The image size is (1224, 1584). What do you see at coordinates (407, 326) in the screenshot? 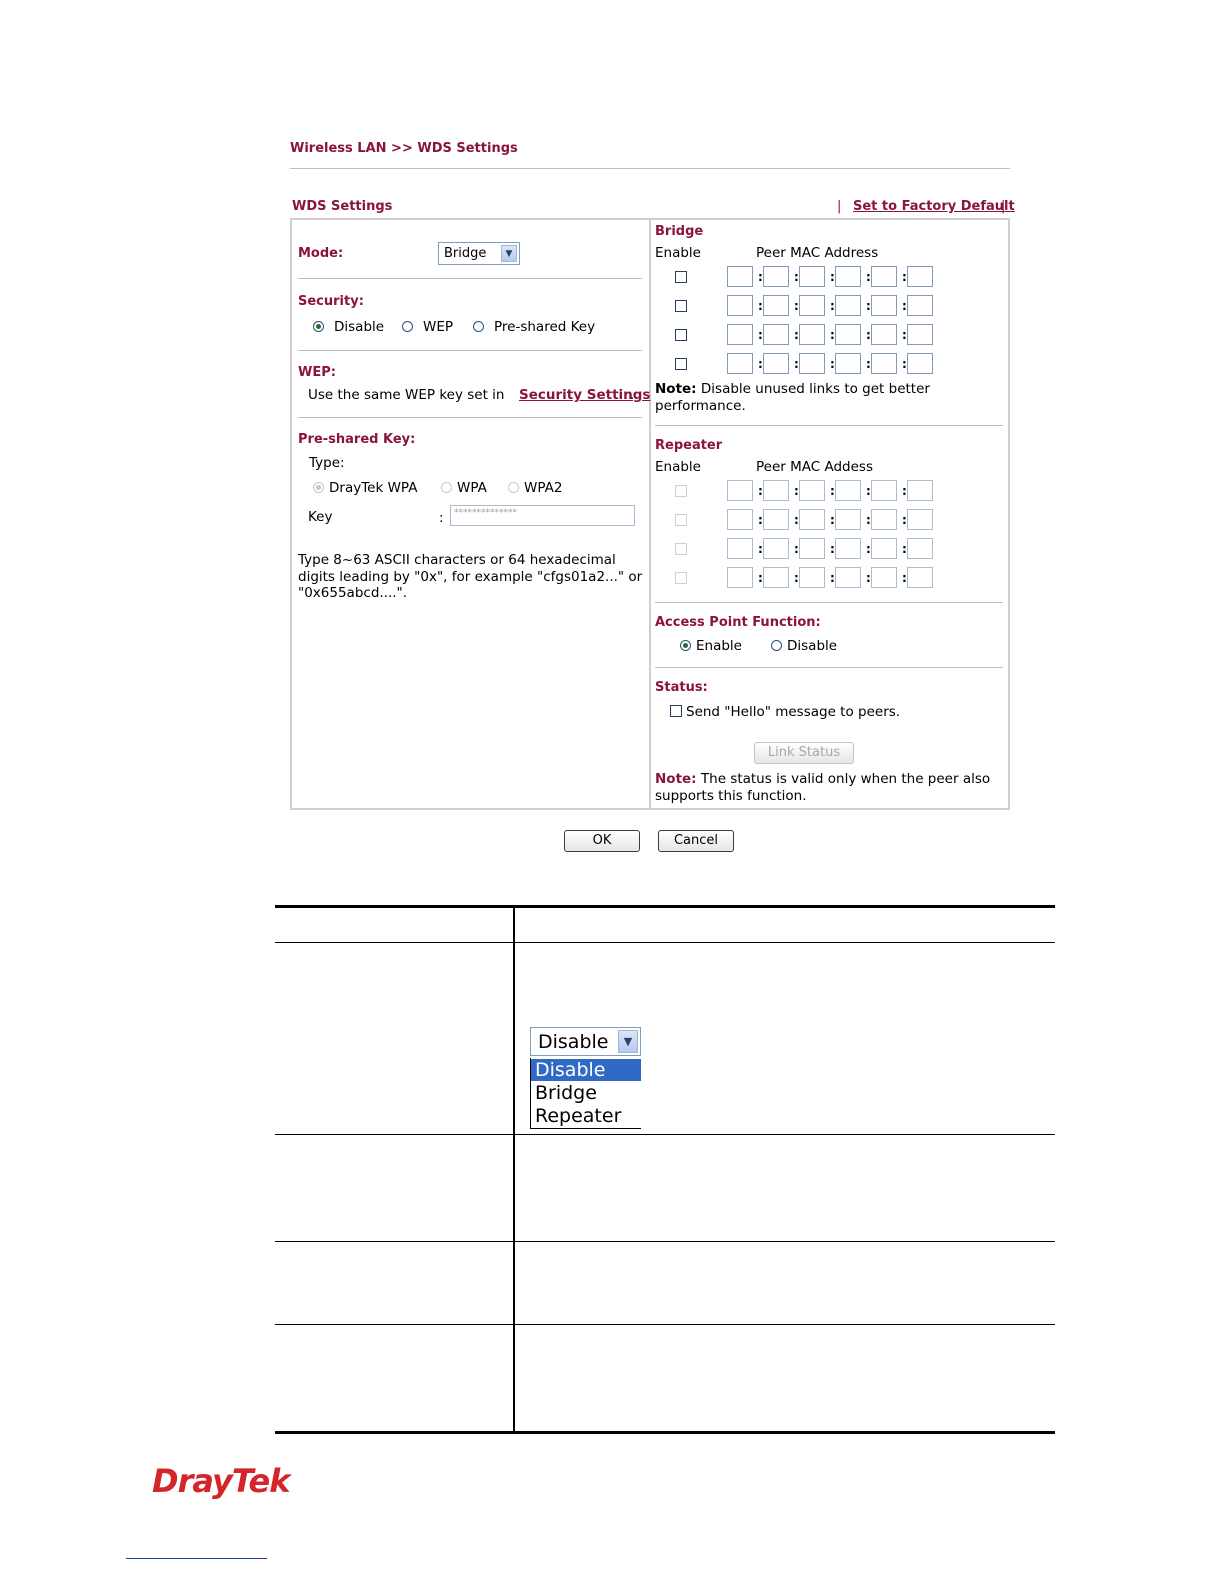
I see `security-wep-radio` at bounding box center [407, 326].